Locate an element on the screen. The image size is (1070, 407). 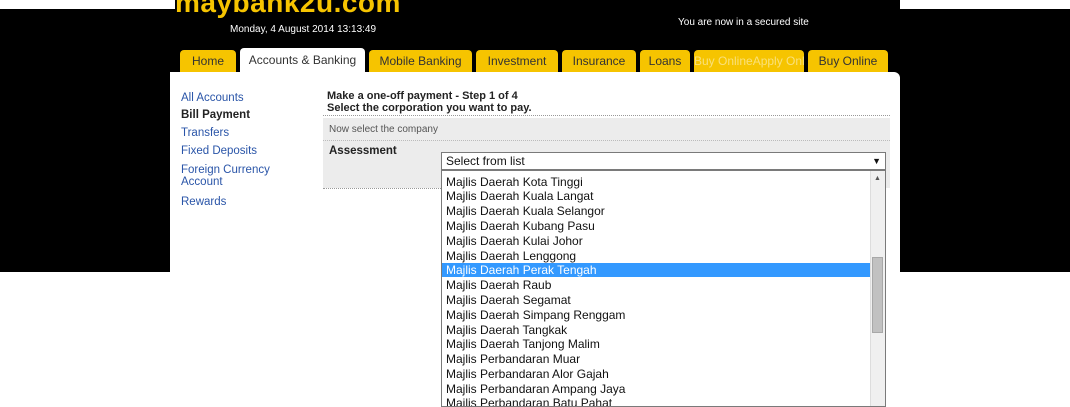
select-value: Select from list is located at coordinates (485, 161).